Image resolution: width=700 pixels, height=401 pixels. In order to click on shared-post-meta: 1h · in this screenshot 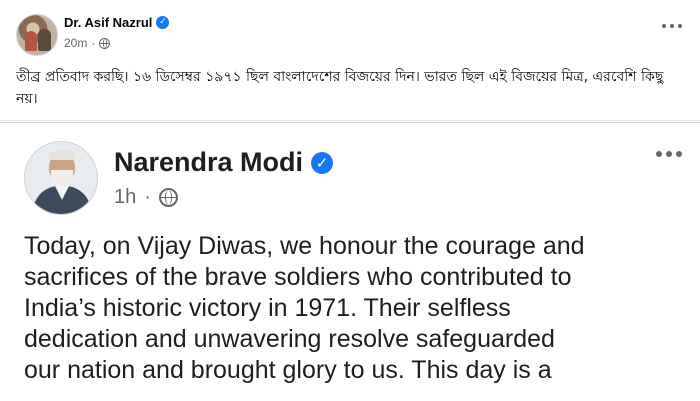, I will do `click(146, 197)`.